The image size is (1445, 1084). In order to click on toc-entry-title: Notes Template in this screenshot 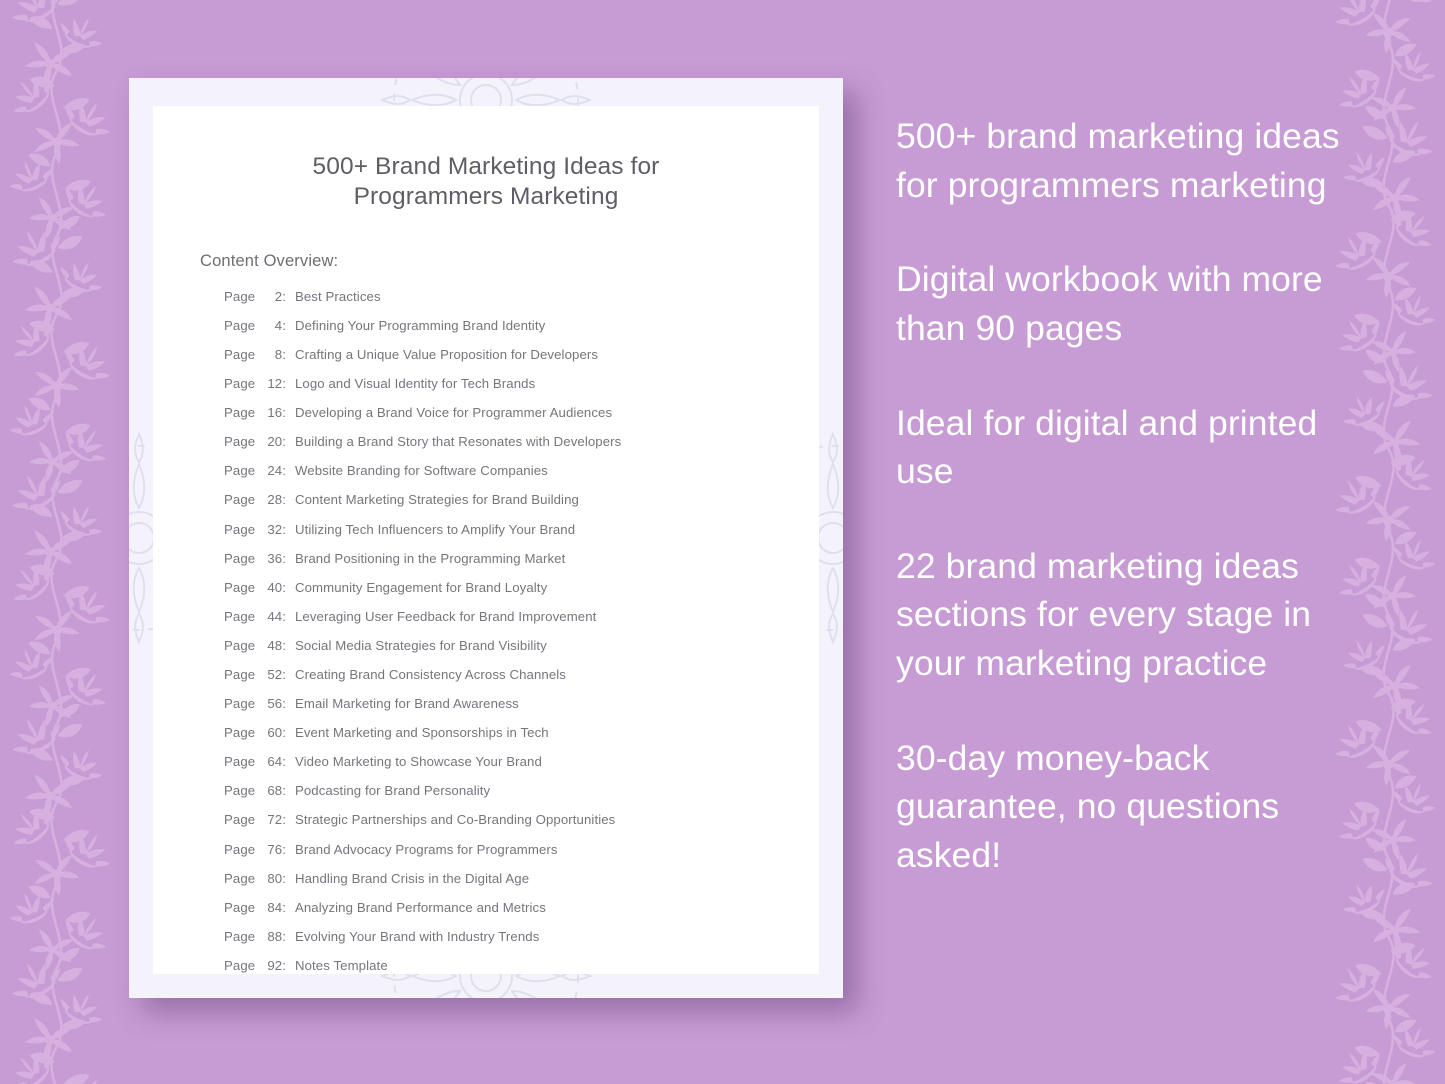, I will do `click(341, 965)`.